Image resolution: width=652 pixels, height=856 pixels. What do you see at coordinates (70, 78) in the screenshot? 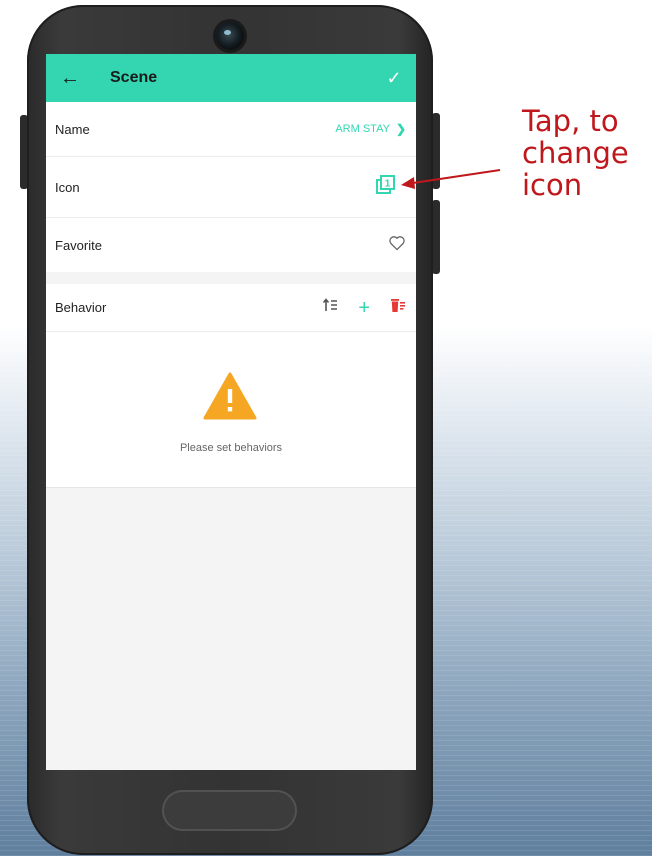
I see `arrow-left-icon: ←` at bounding box center [70, 78].